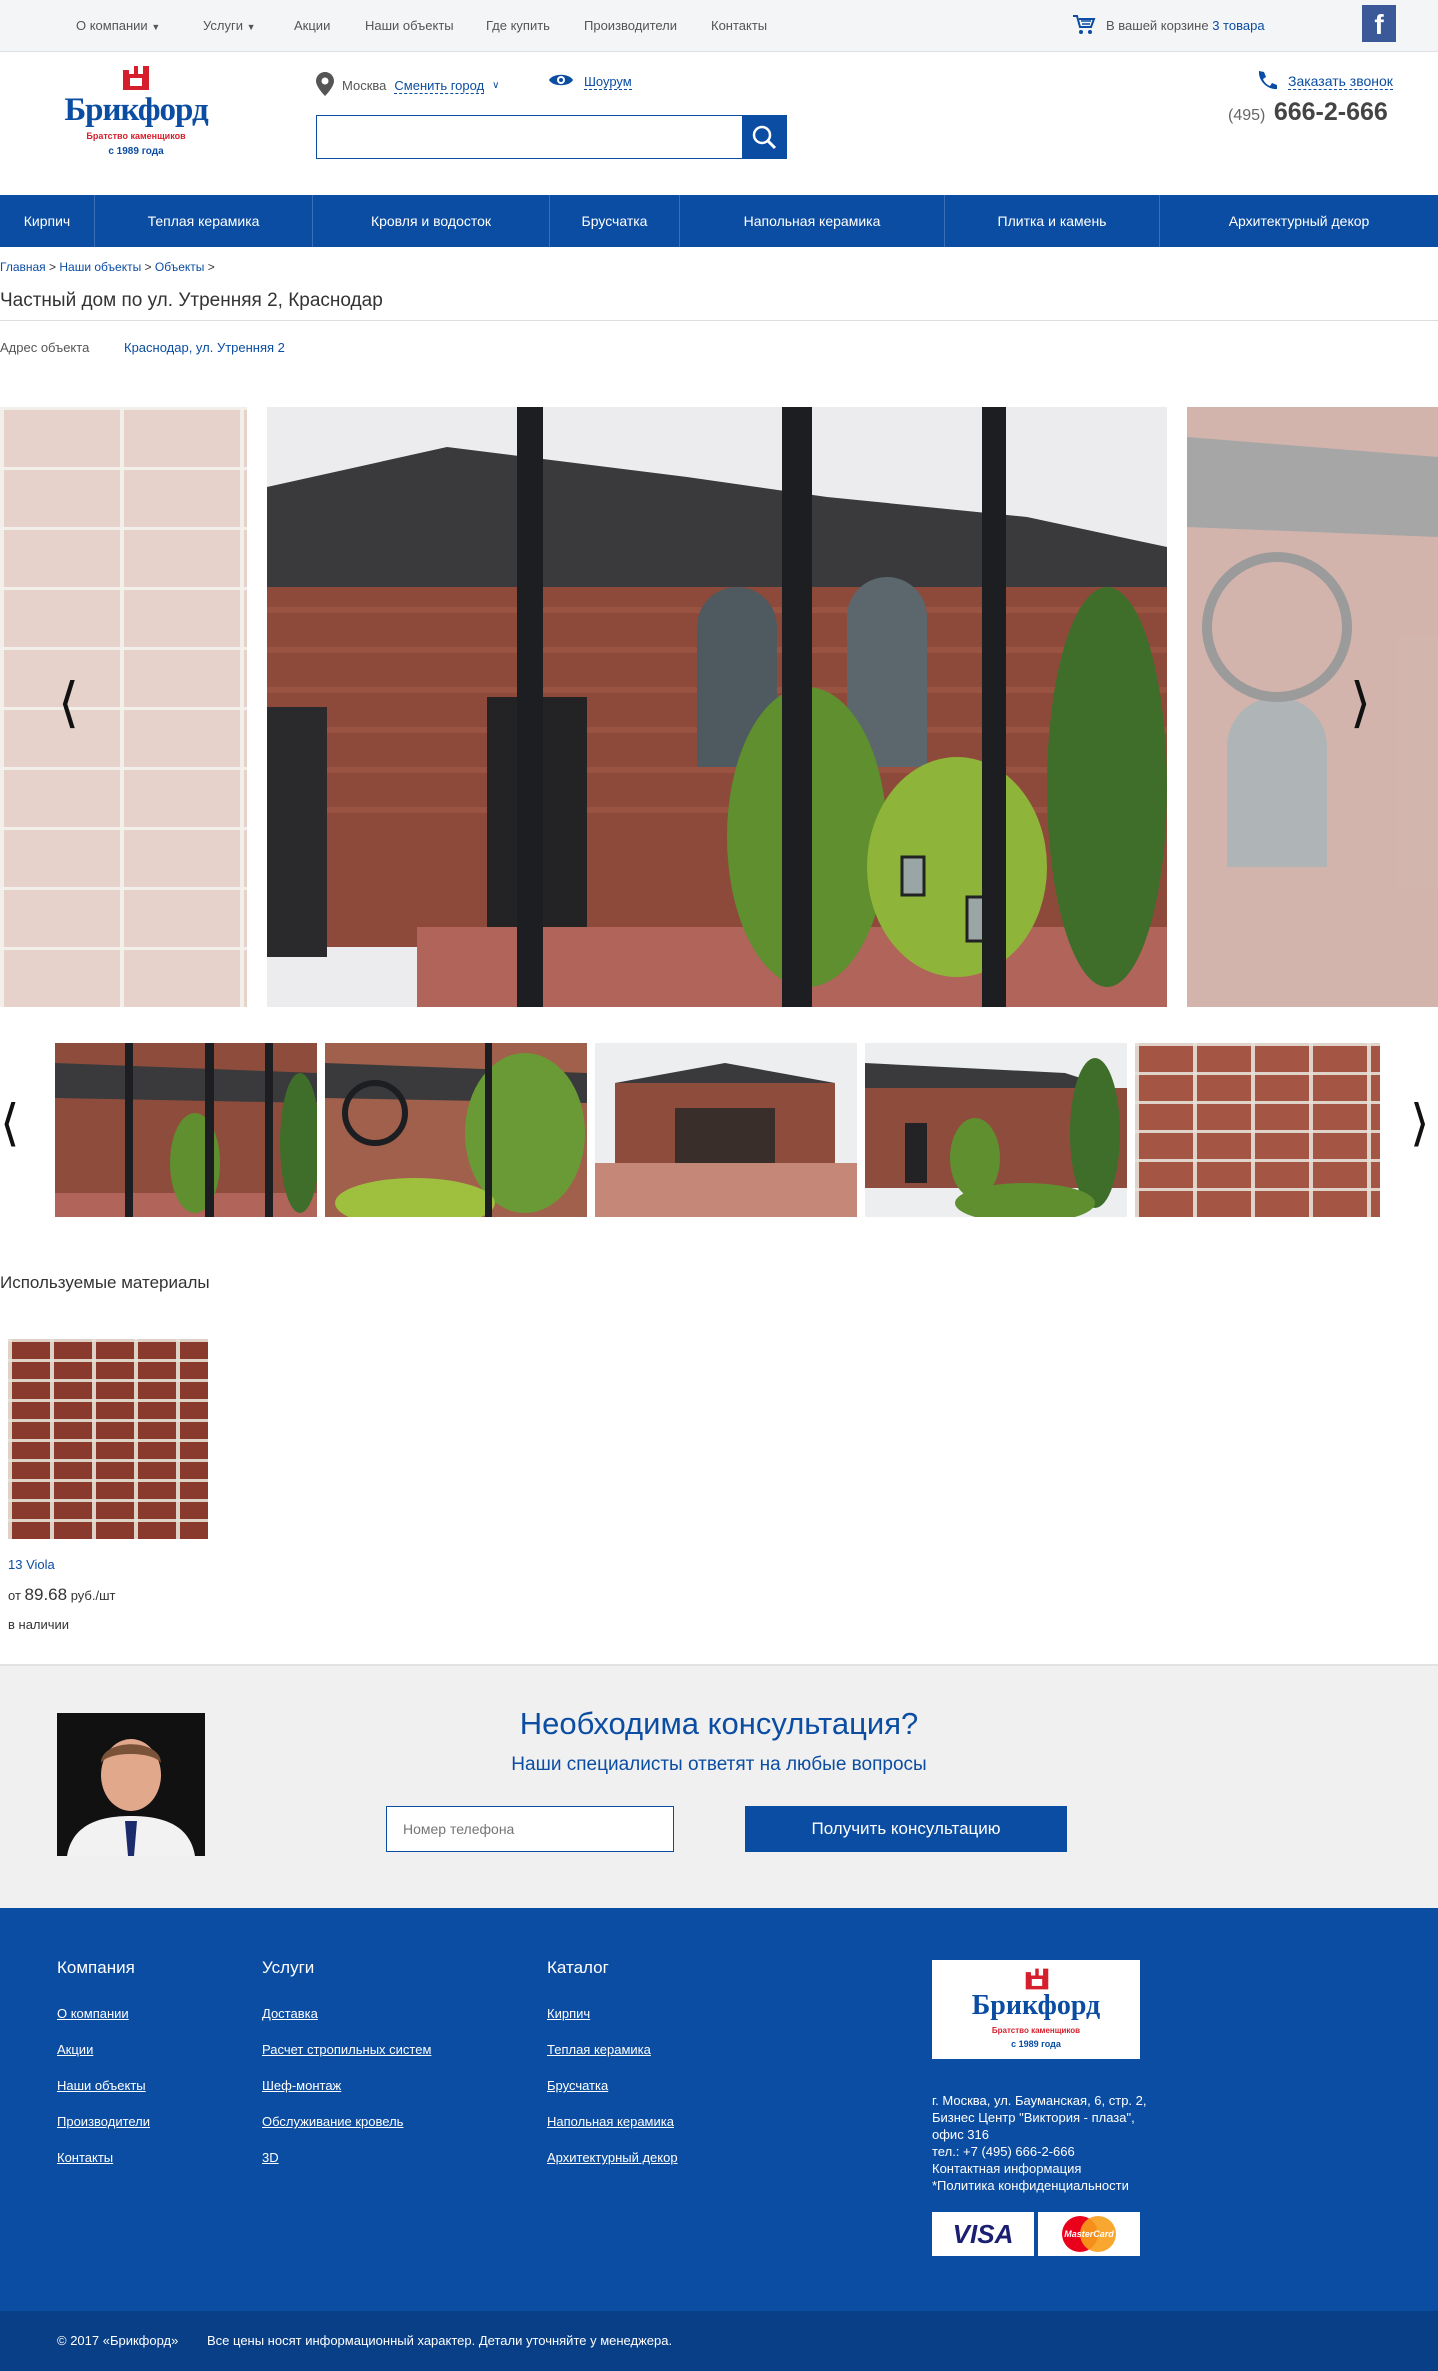 The height and width of the screenshot is (2371, 1438). Describe the element at coordinates (103, 2013) in the screenshot. I see `footer-link: О компании` at that location.